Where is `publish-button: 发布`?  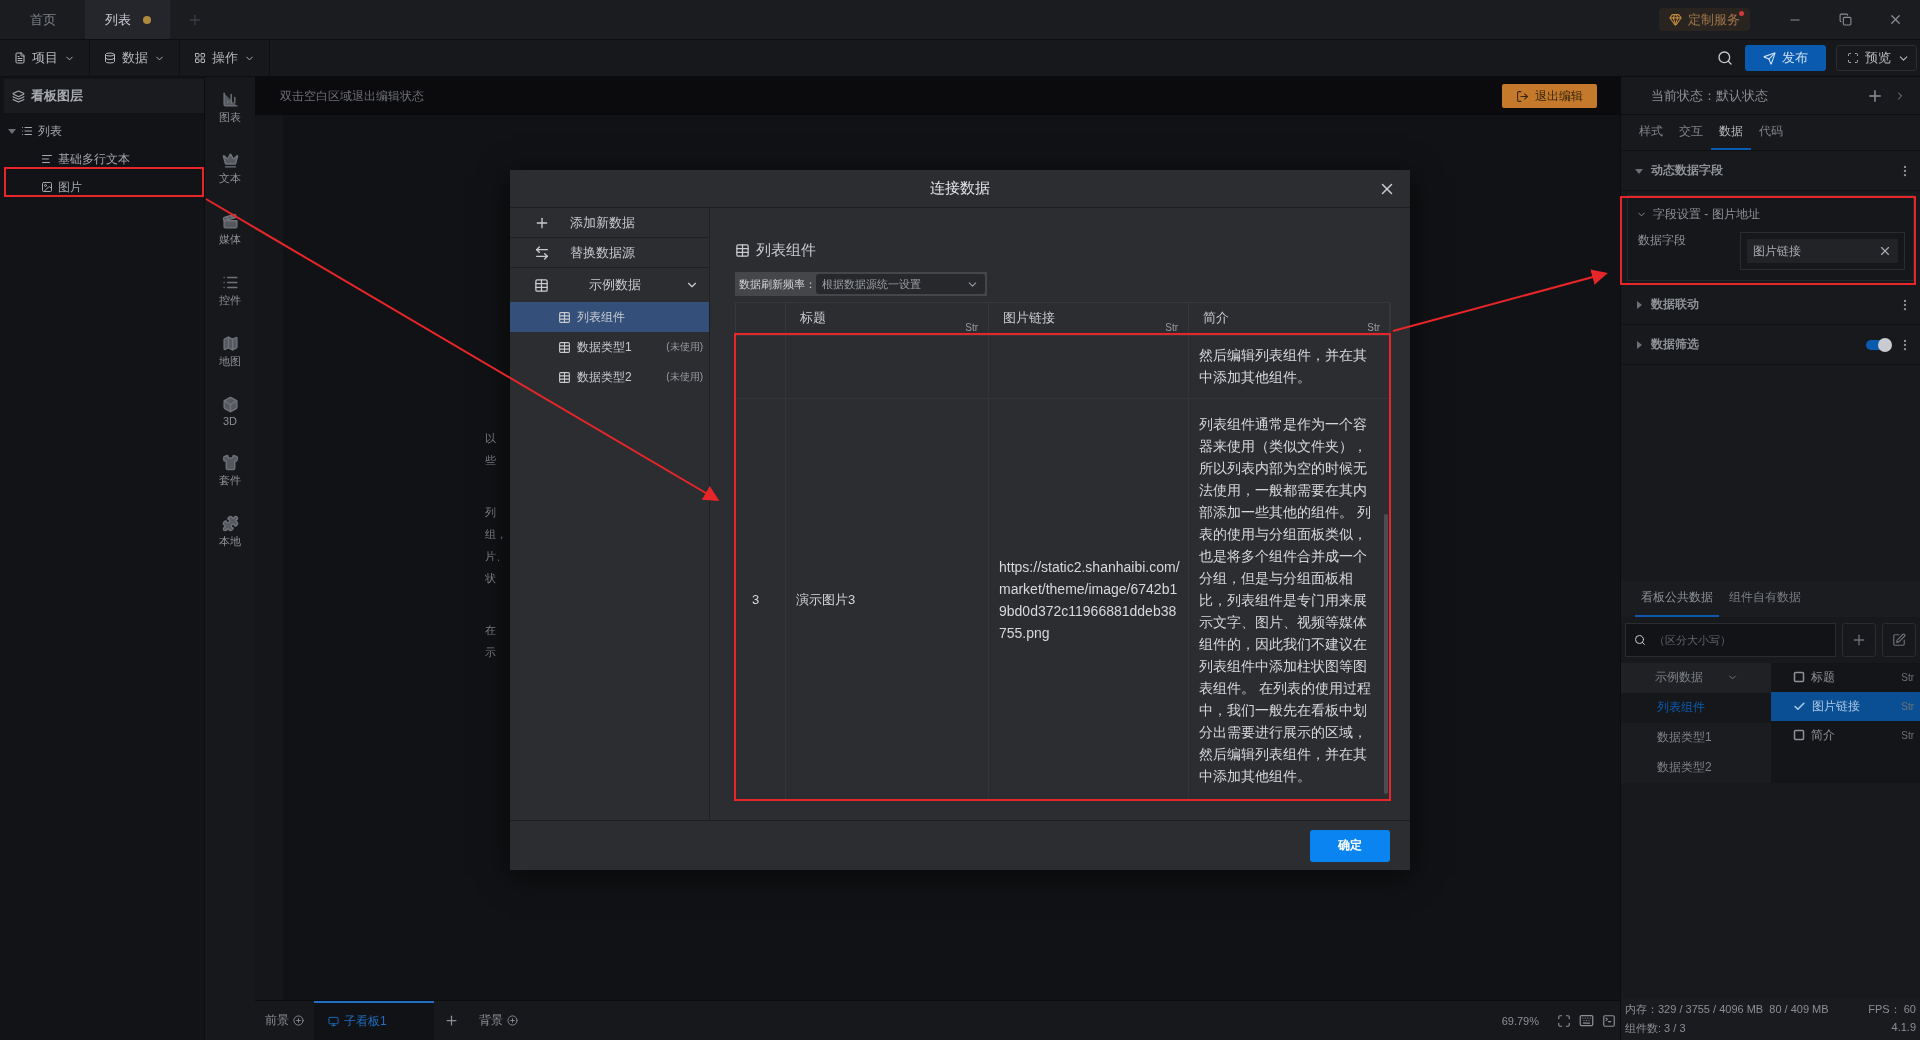 publish-button: 发布 is located at coordinates (1785, 58).